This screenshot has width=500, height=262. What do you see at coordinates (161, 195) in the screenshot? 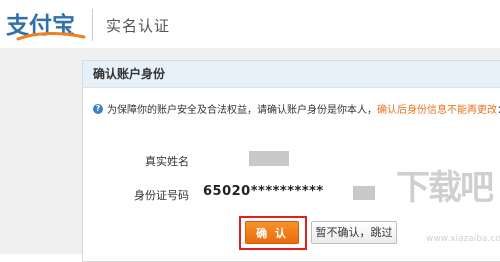
I see `id-label: 身份证号码` at bounding box center [161, 195].